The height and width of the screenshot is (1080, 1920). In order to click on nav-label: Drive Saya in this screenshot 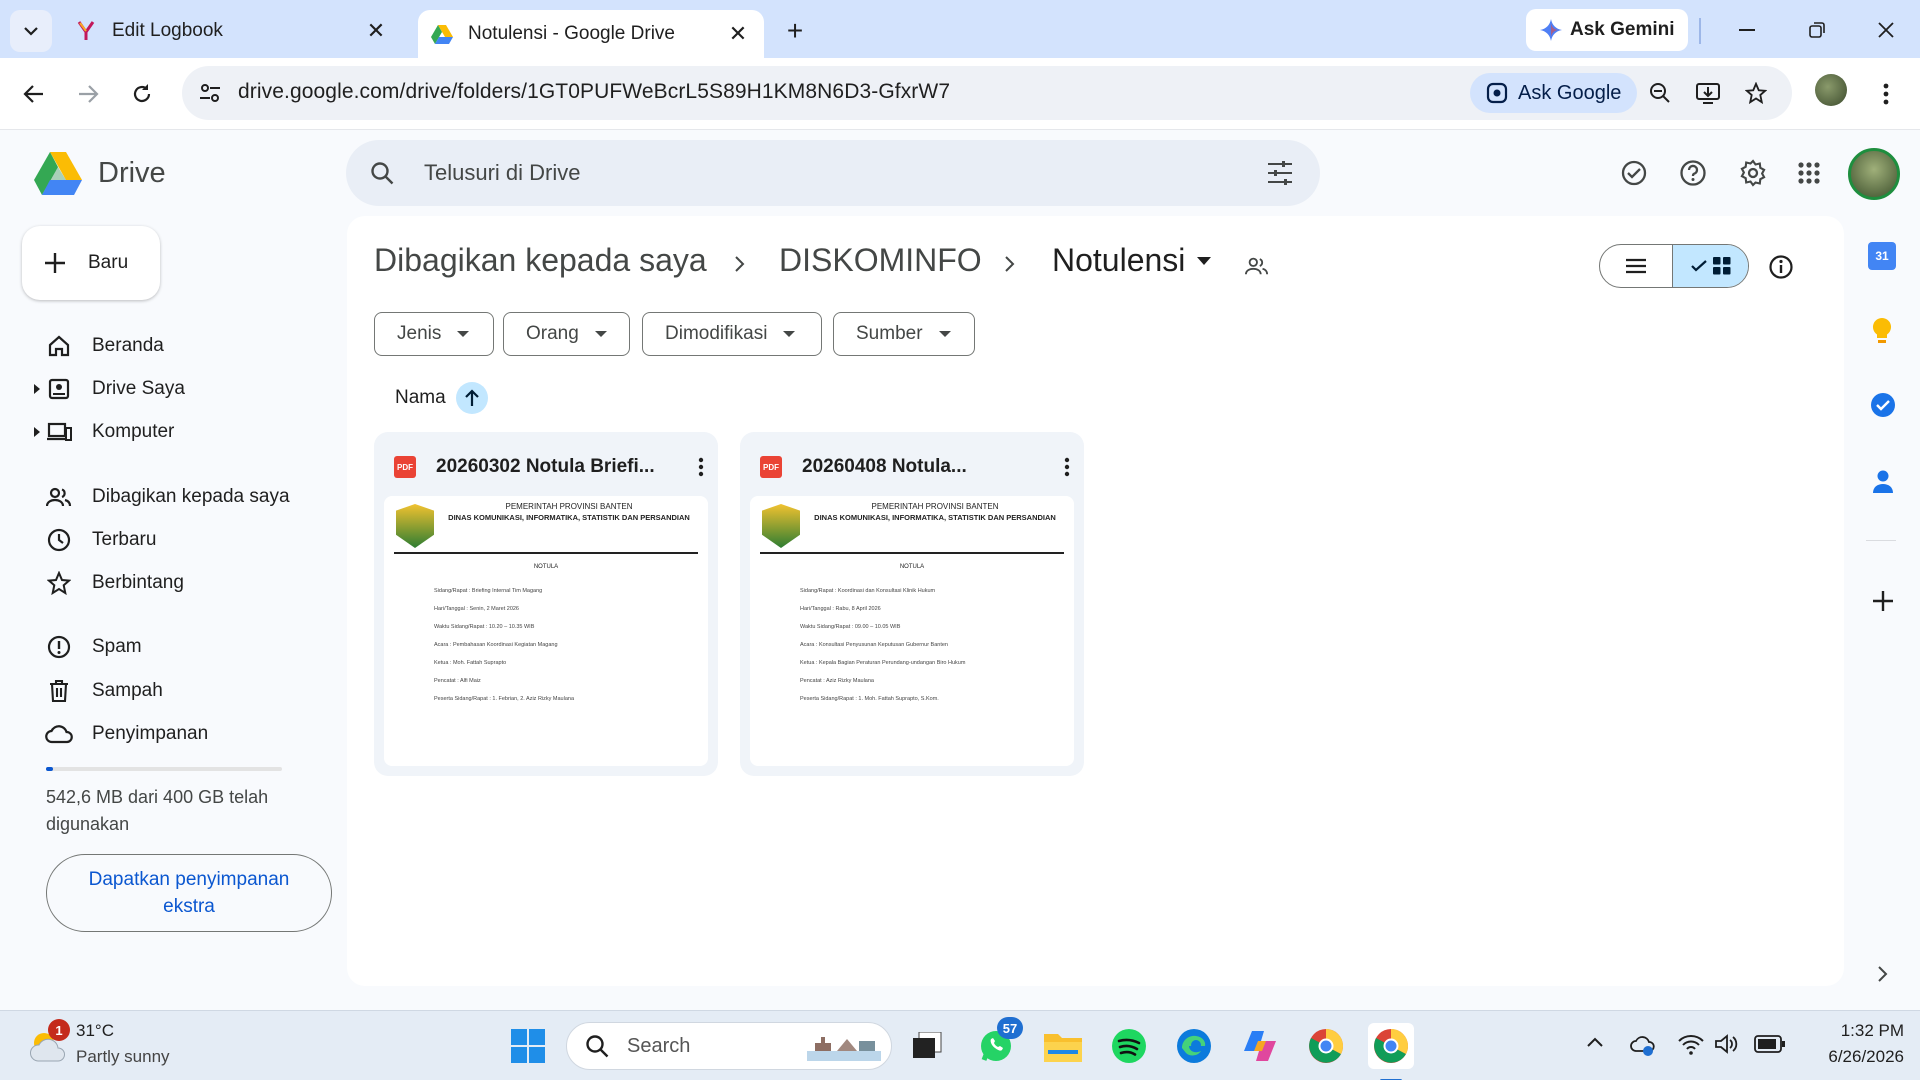, I will do `click(138, 388)`.